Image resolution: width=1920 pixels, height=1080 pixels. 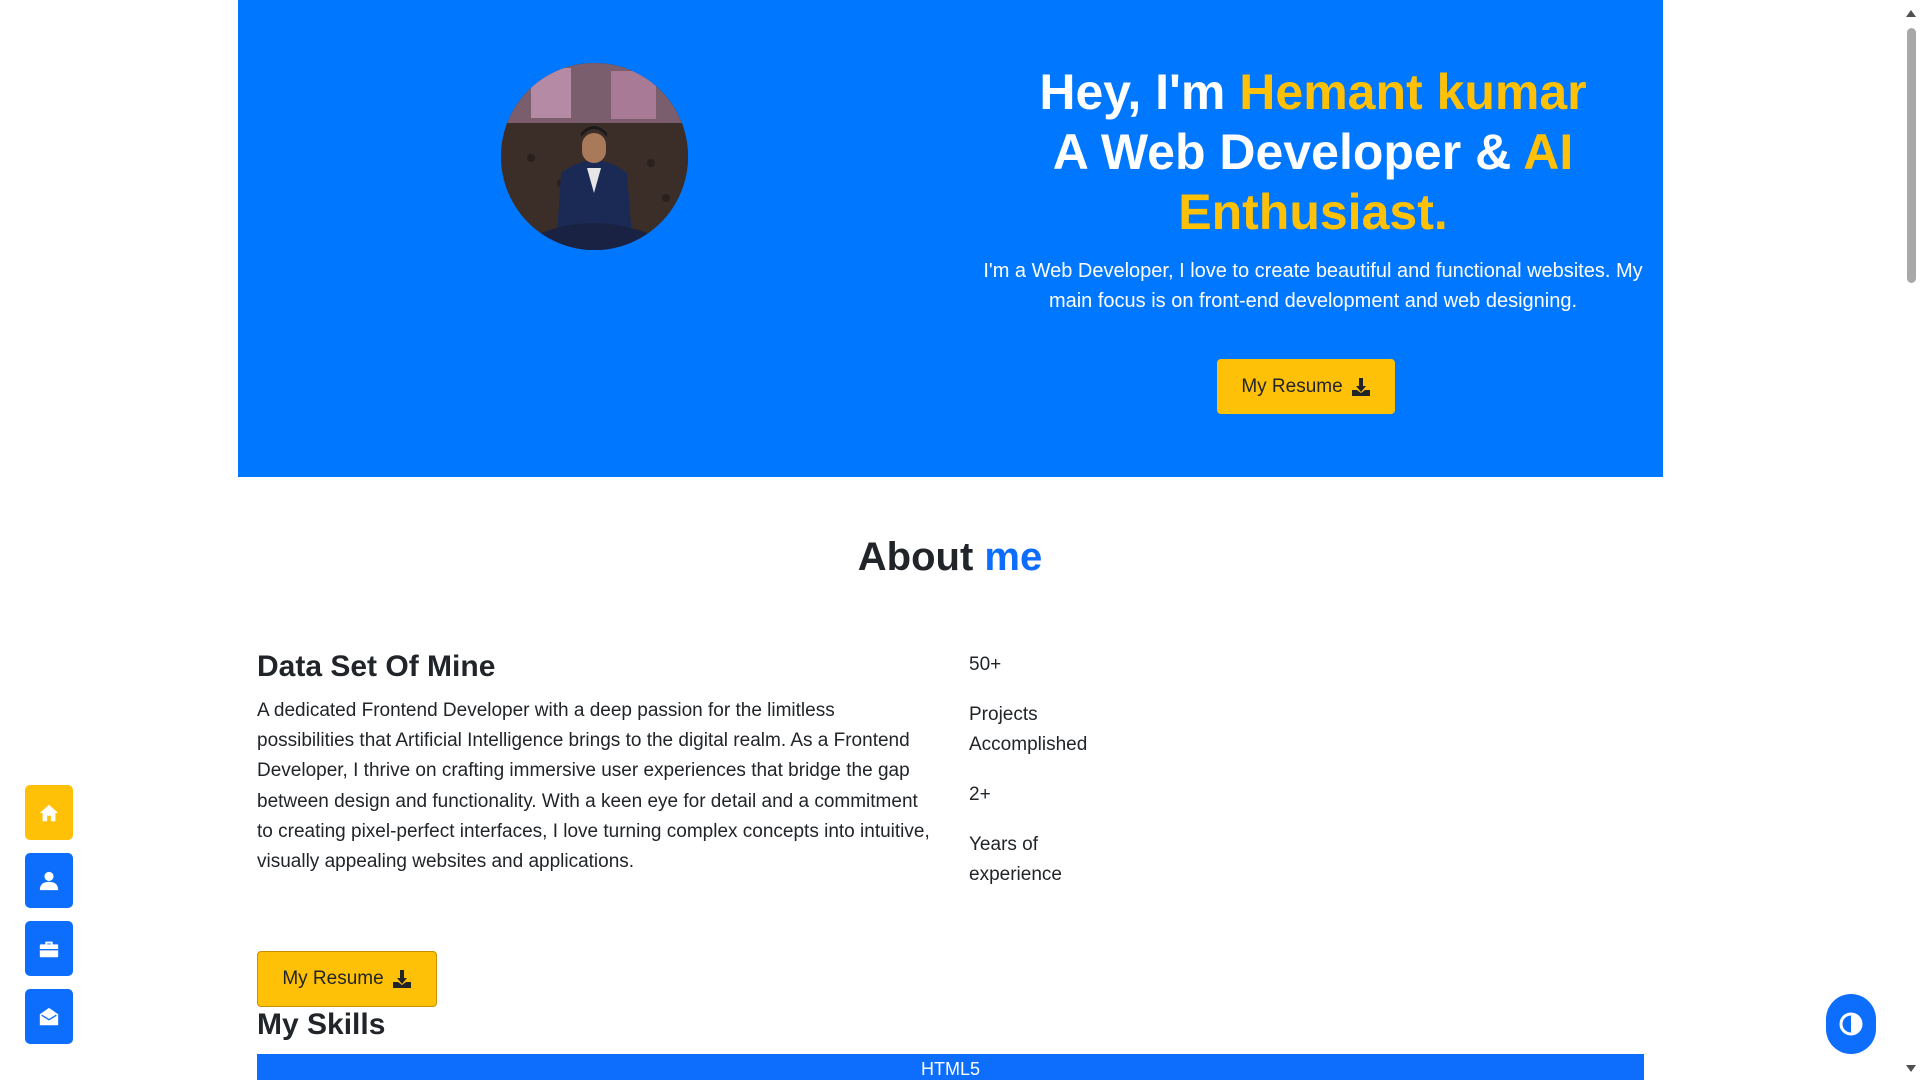 What do you see at coordinates (1911, 13) in the screenshot?
I see `scroll-up-arrow` at bounding box center [1911, 13].